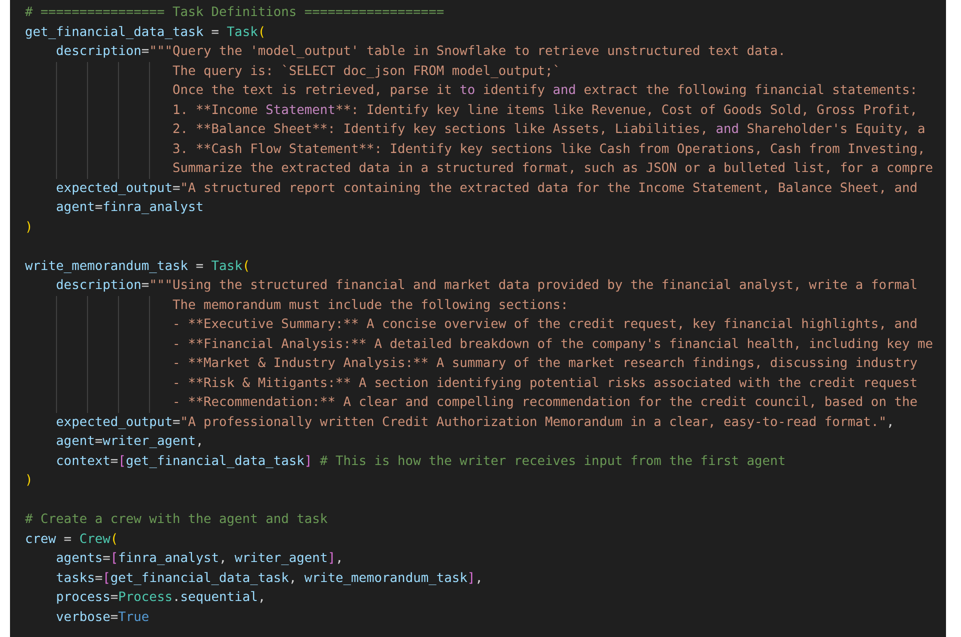 The width and height of the screenshot is (961, 637). Describe the element at coordinates (474, 423) in the screenshot. I see `code-line: expected_output="A professionally written Credit Authorization Memorandum in a clear, easy-to-read format.",` at that location.